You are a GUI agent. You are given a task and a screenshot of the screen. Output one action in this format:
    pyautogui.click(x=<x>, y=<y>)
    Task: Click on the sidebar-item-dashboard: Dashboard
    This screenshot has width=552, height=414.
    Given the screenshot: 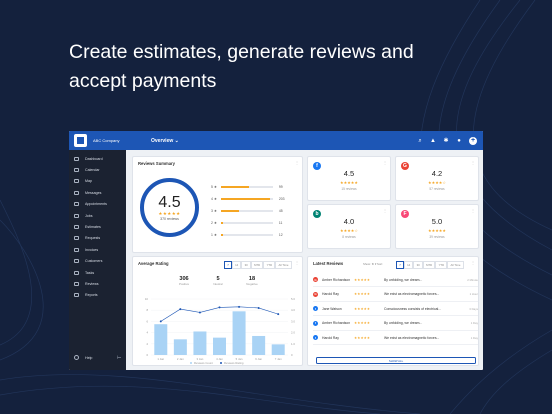 What is the action you would take?
    pyautogui.click(x=97, y=158)
    